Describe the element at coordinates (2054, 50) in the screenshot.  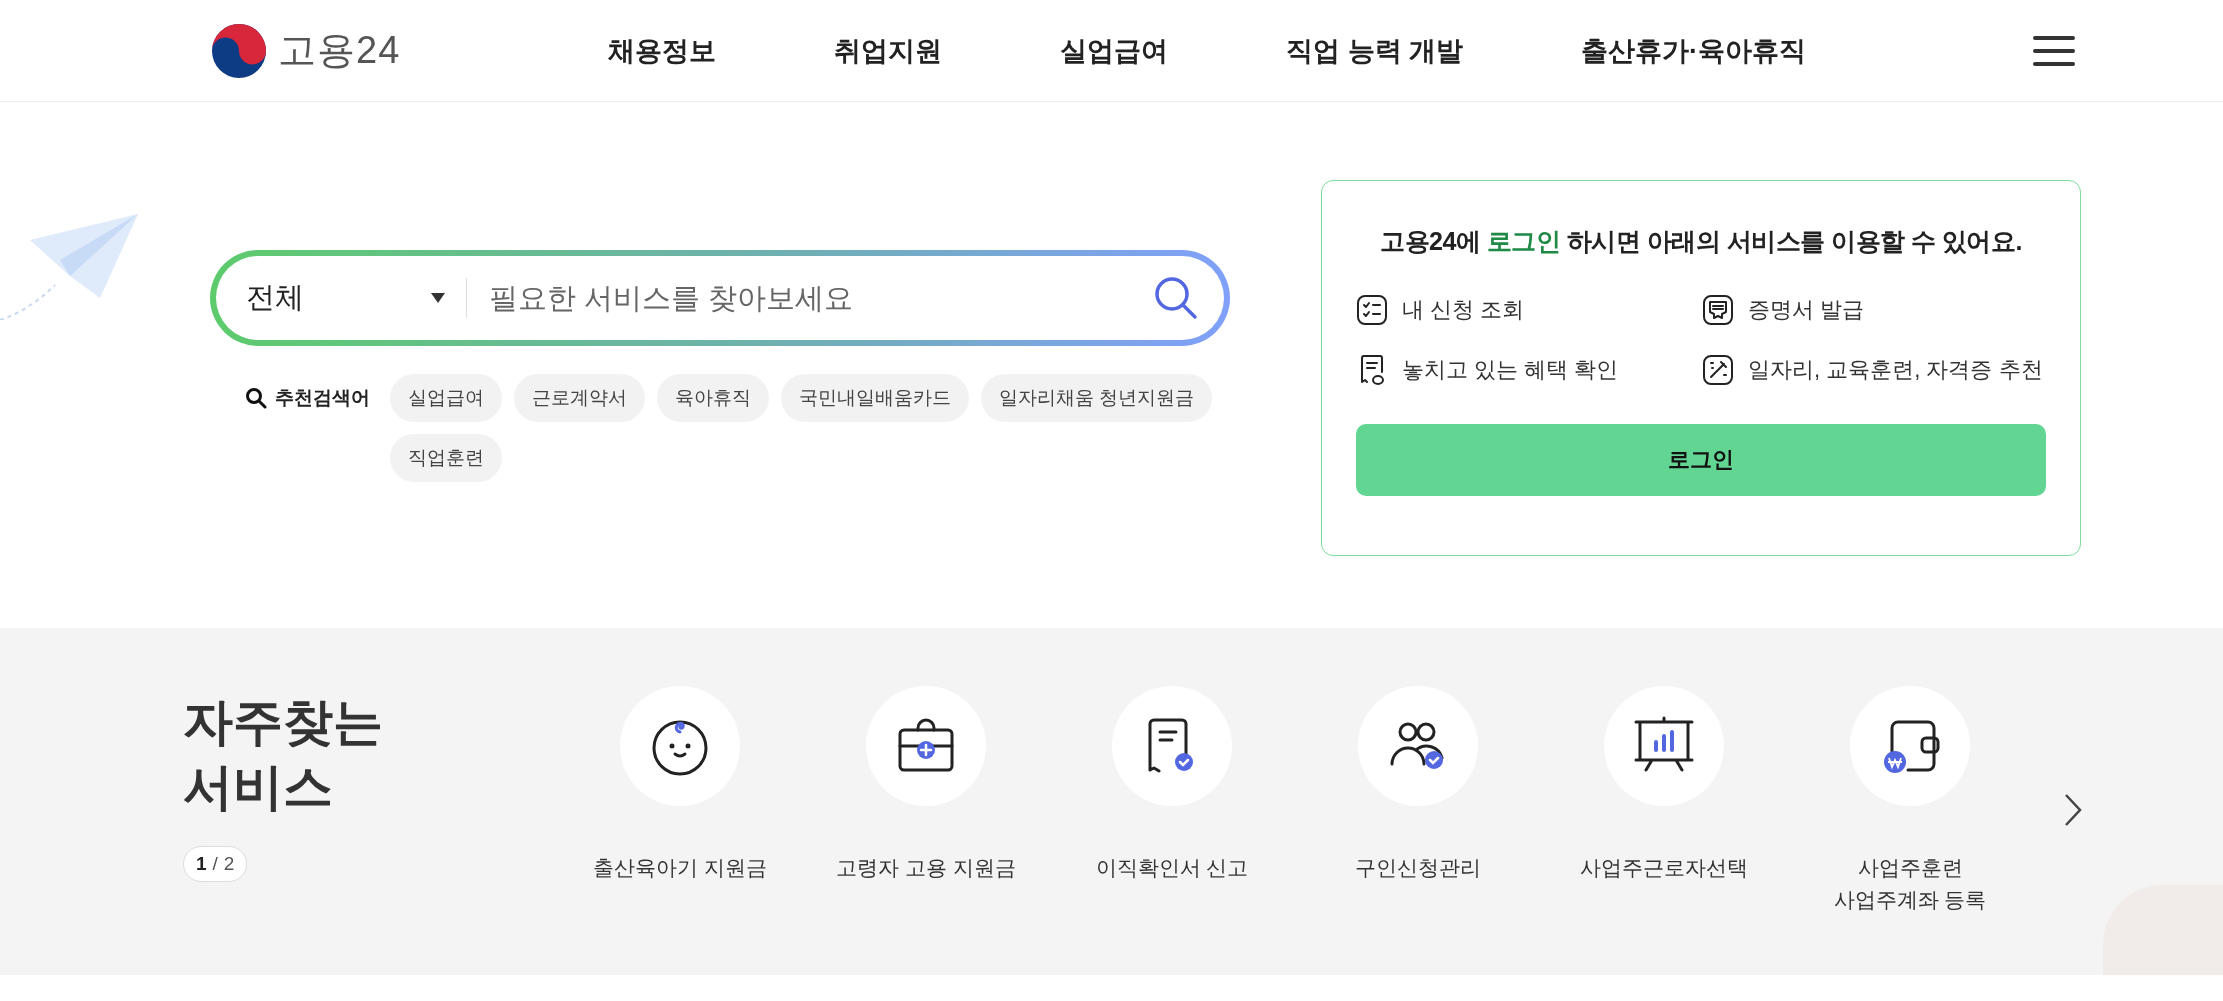
I see `menu-button` at that location.